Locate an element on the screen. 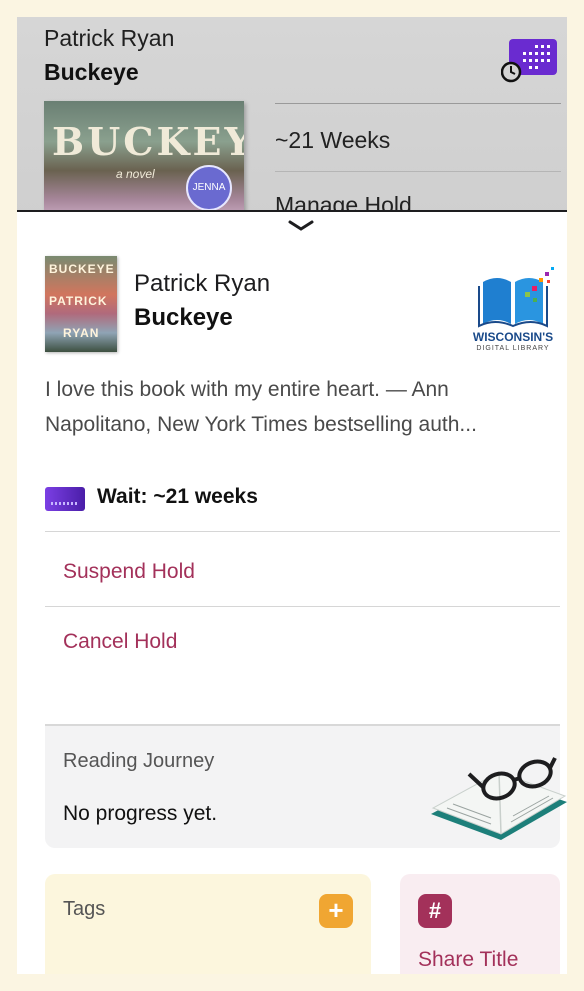 The width and height of the screenshot is (584, 991). book-cover-line: BUCKEYE is located at coordinates (82, 269).